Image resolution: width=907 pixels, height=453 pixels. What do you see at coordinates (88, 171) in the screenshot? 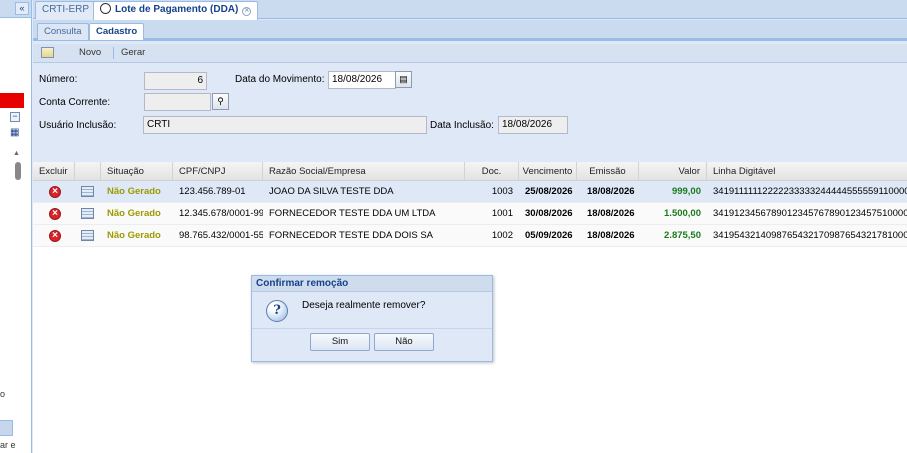
I see `col-detail` at bounding box center [88, 171].